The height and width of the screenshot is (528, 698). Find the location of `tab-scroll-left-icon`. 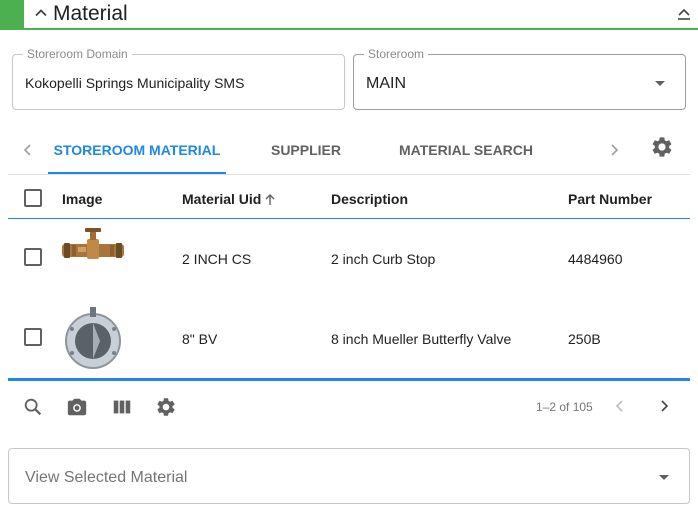

tab-scroll-left-icon is located at coordinates (28, 150).